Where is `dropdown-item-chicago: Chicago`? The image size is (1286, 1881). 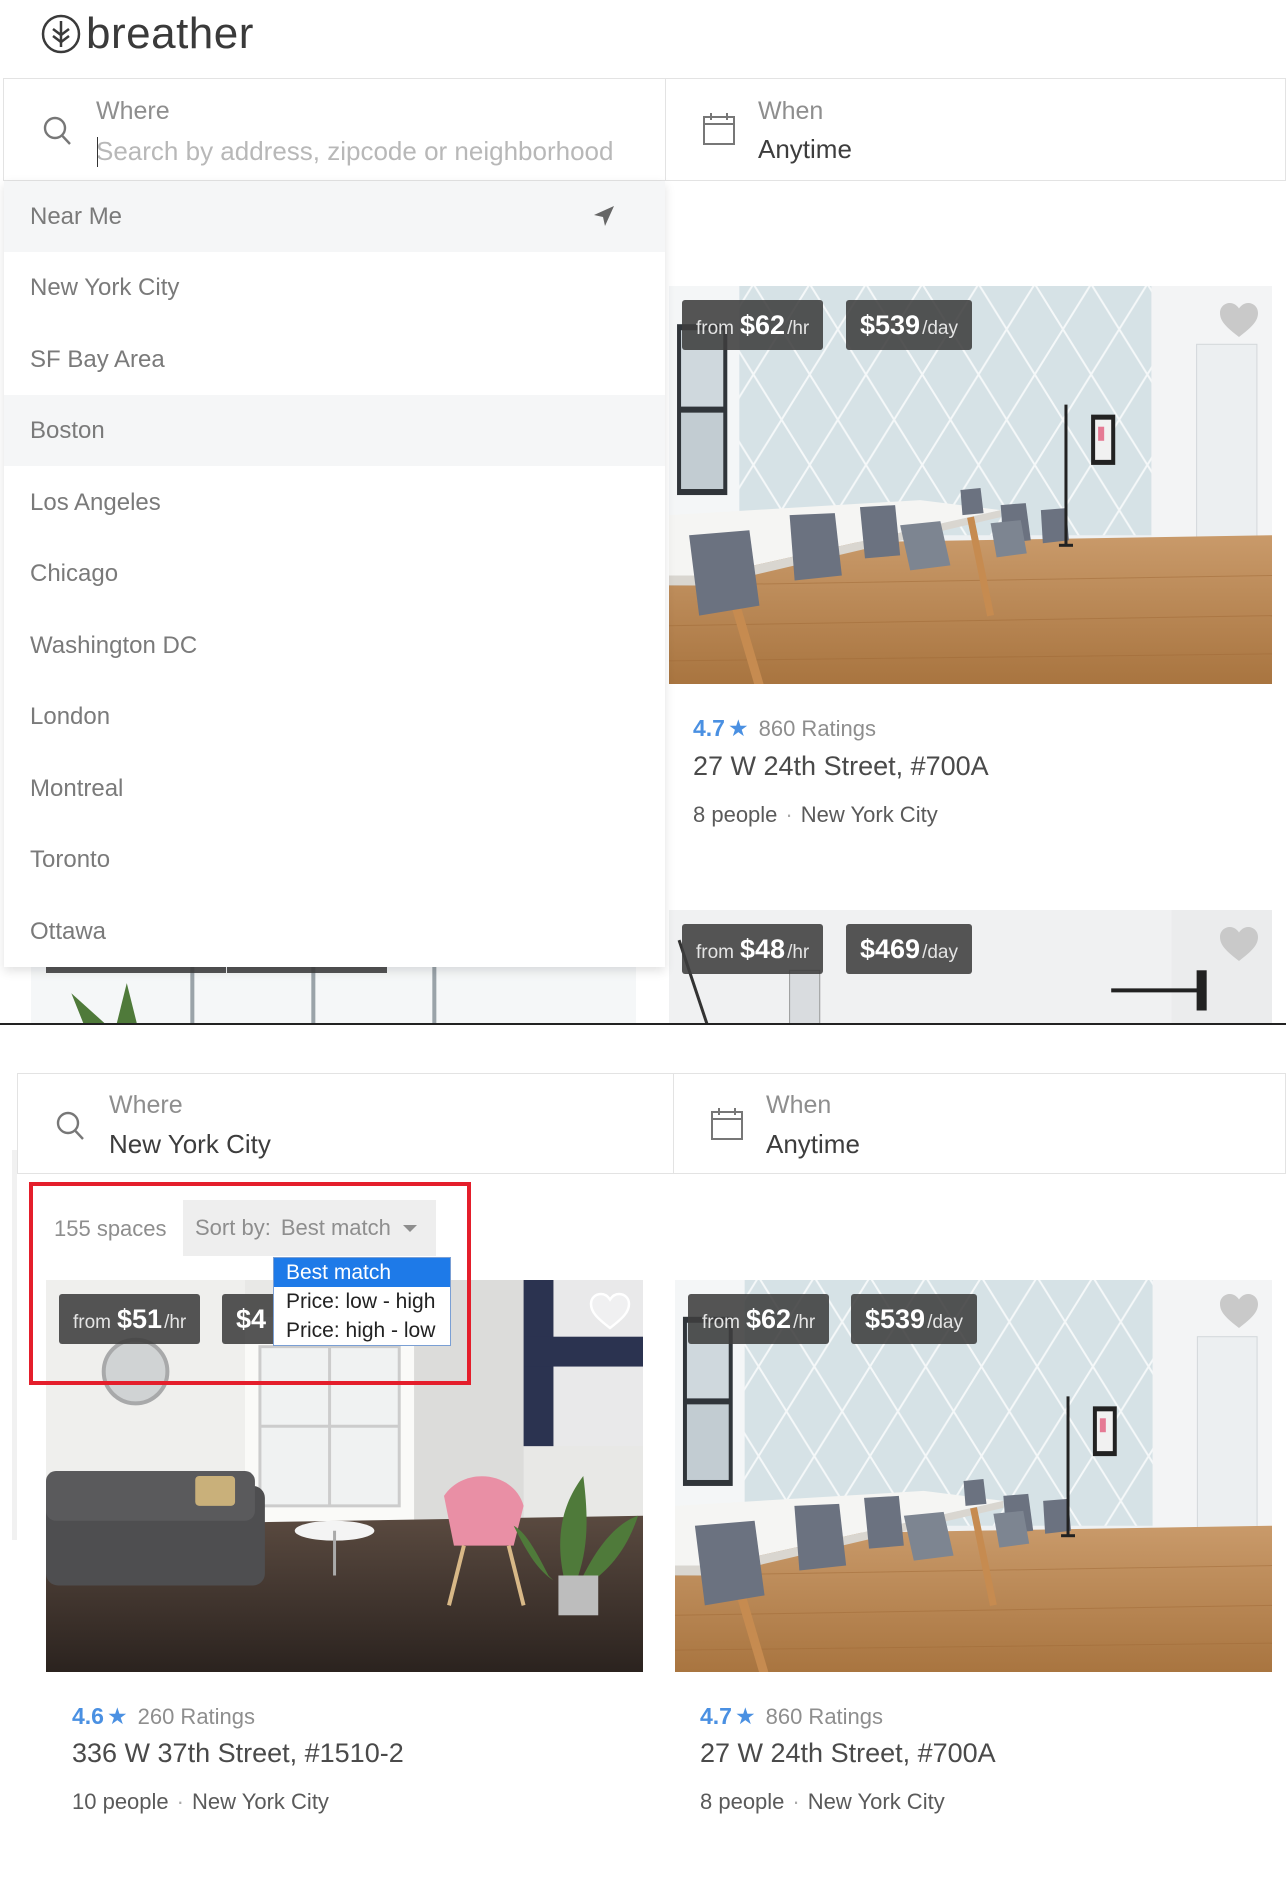 dropdown-item-chicago: Chicago is located at coordinates (334, 573).